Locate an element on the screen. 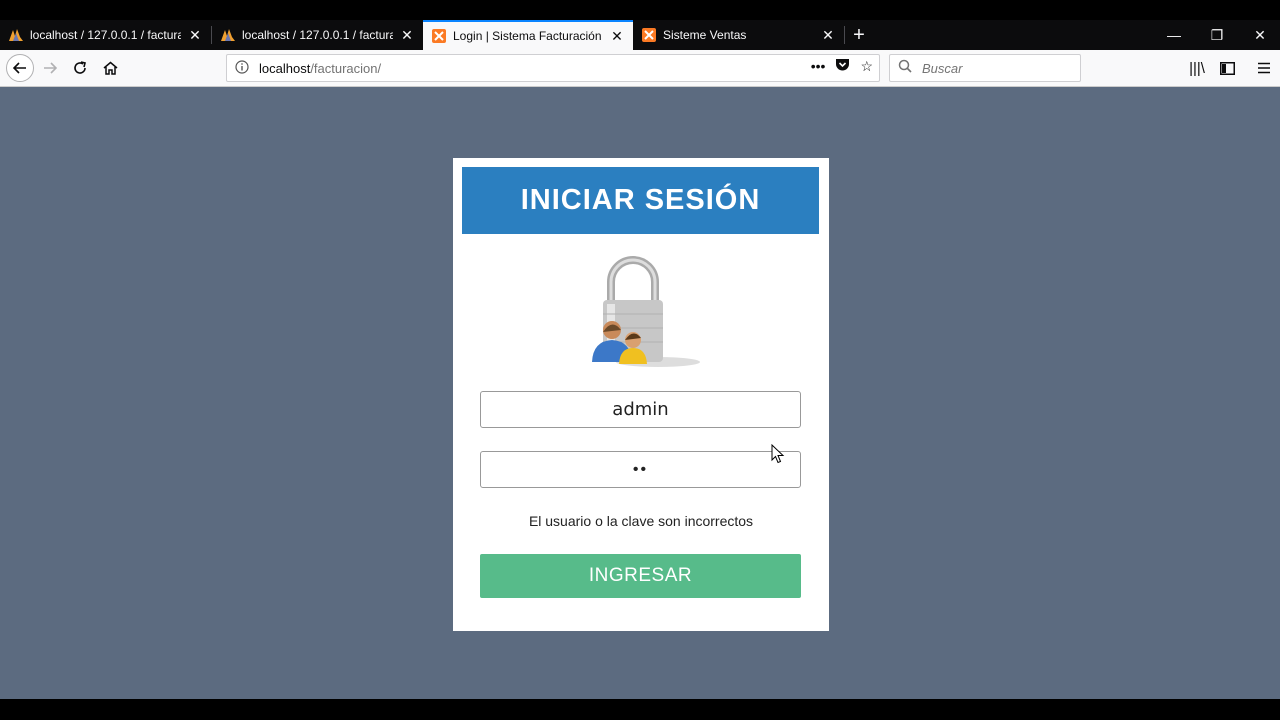 This screenshot has width=1280, height=720. restore-icon: ❐ is located at coordinates (1217, 34).